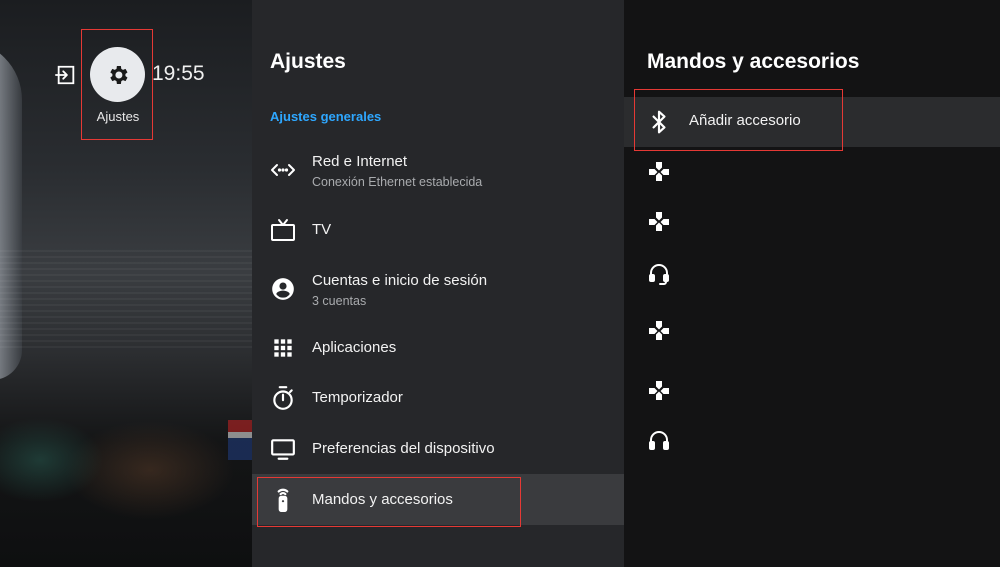 This screenshot has height=567, width=1000. Describe the element at coordinates (397, 182) in the screenshot. I see `menu-item-sublabel: Conexión Ethernet establecida` at that location.